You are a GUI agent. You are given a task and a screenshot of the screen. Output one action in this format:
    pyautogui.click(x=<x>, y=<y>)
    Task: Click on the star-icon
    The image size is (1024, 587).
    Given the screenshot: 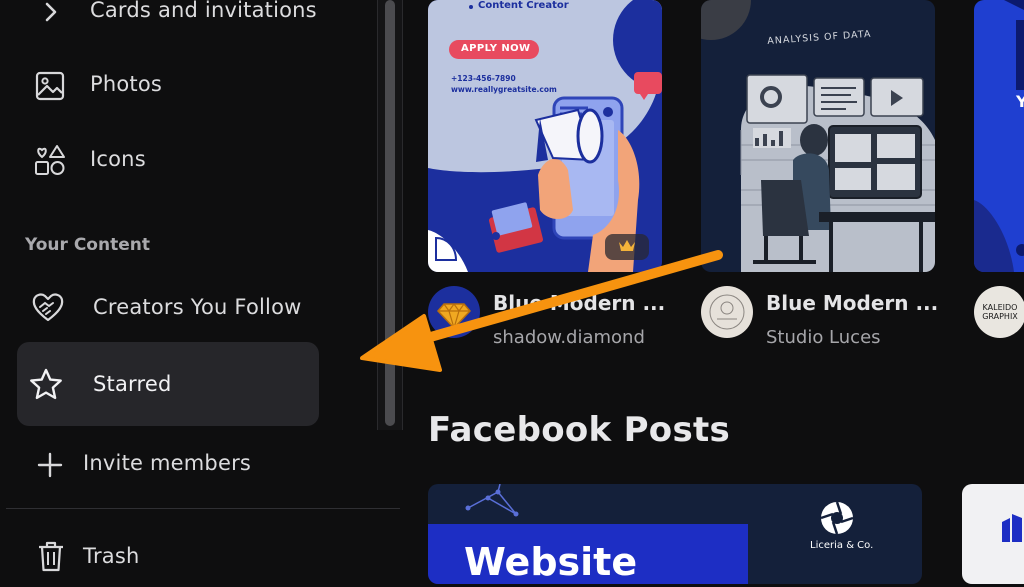 What is the action you would take?
    pyautogui.click(x=46, y=385)
    